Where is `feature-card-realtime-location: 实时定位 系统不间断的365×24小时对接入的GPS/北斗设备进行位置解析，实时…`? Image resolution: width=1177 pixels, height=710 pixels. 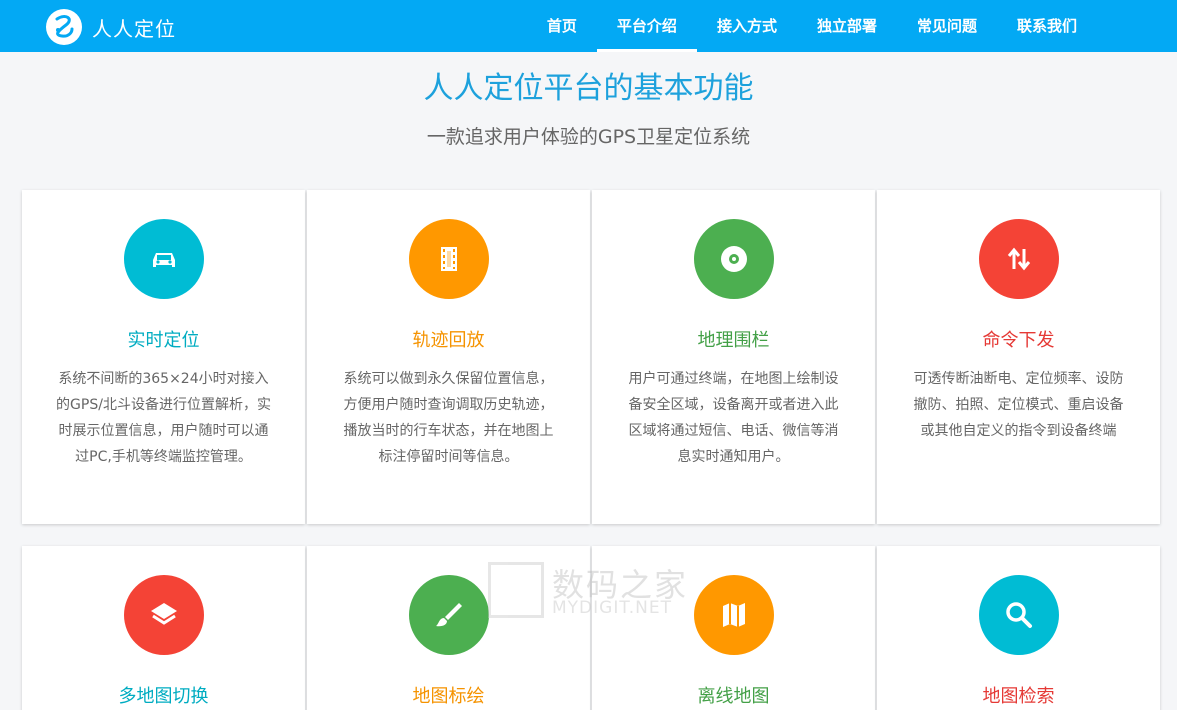 feature-card-realtime-location: 实时定位 系统不间断的365×24小时对接入的GPS/北斗设备进行位置解析，实时… is located at coordinates (163, 357).